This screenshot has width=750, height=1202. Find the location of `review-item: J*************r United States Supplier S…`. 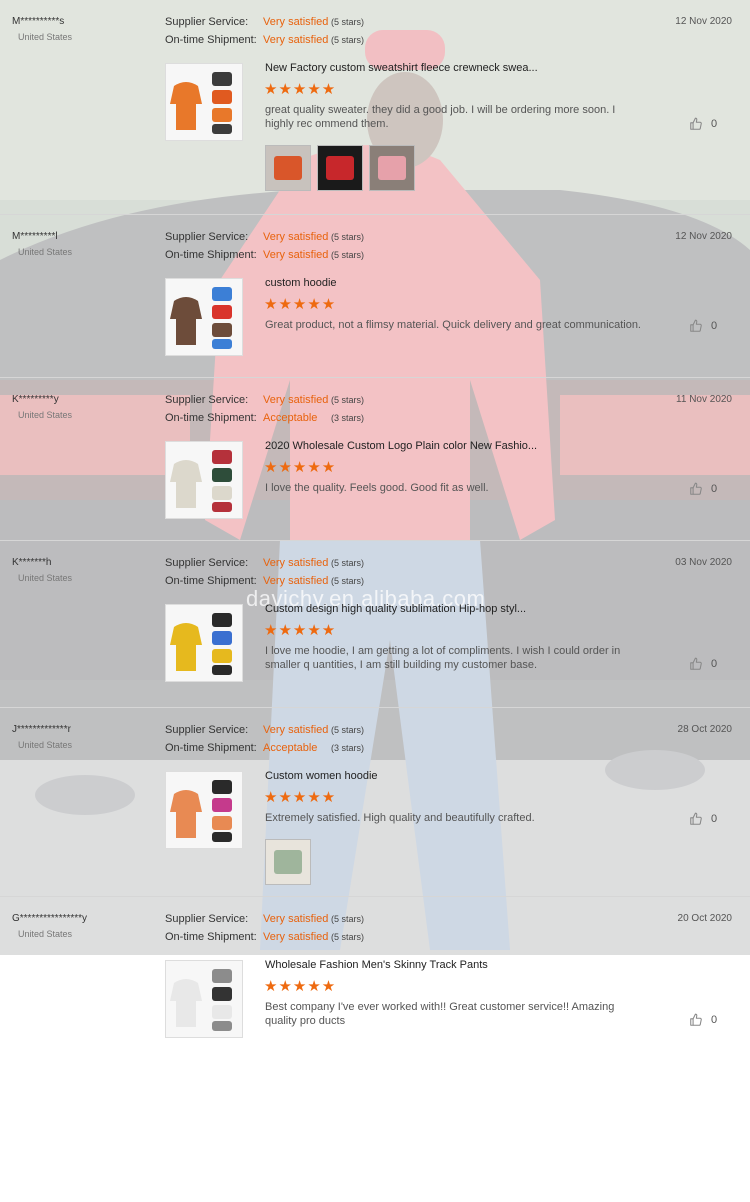

review-item: J*************r United States Supplier S… is located at coordinates (375, 796).